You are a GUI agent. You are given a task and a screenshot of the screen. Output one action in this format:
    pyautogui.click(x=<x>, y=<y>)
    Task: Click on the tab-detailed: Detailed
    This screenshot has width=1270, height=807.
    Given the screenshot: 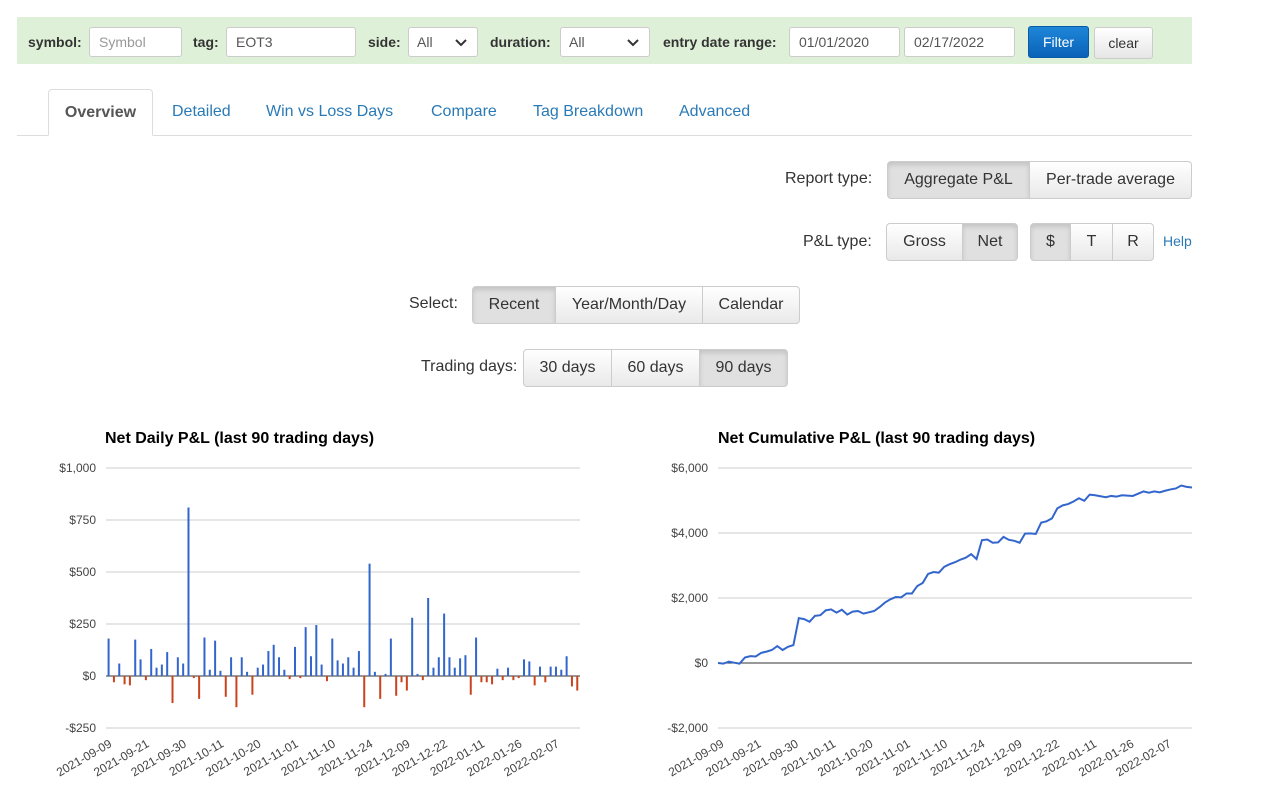 What is the action you would take?
    pyautogui.click(x=201, y=112)
    